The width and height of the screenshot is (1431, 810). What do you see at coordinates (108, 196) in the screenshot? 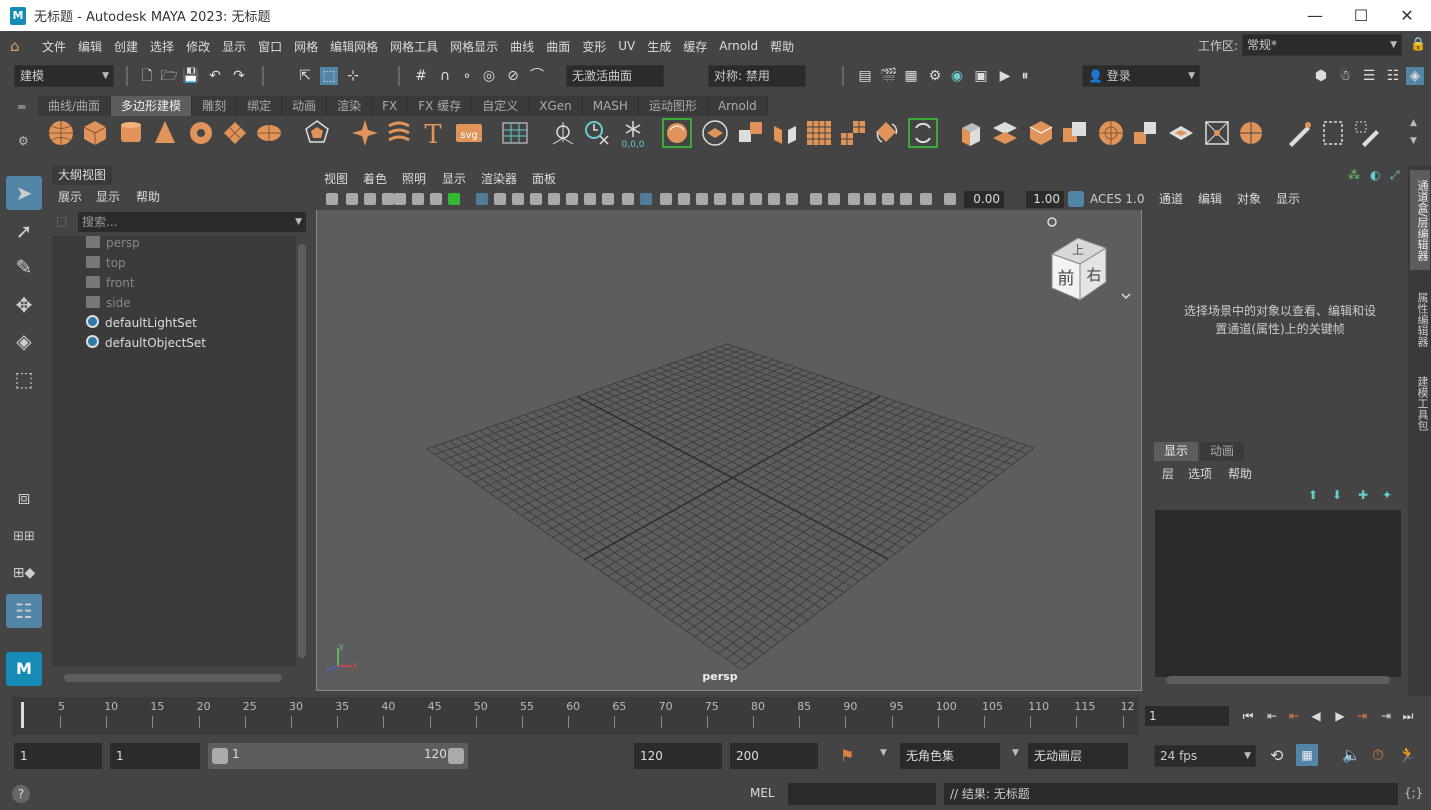
I see `outliner-menu-show: 显示` at bounding box center [108, 196].